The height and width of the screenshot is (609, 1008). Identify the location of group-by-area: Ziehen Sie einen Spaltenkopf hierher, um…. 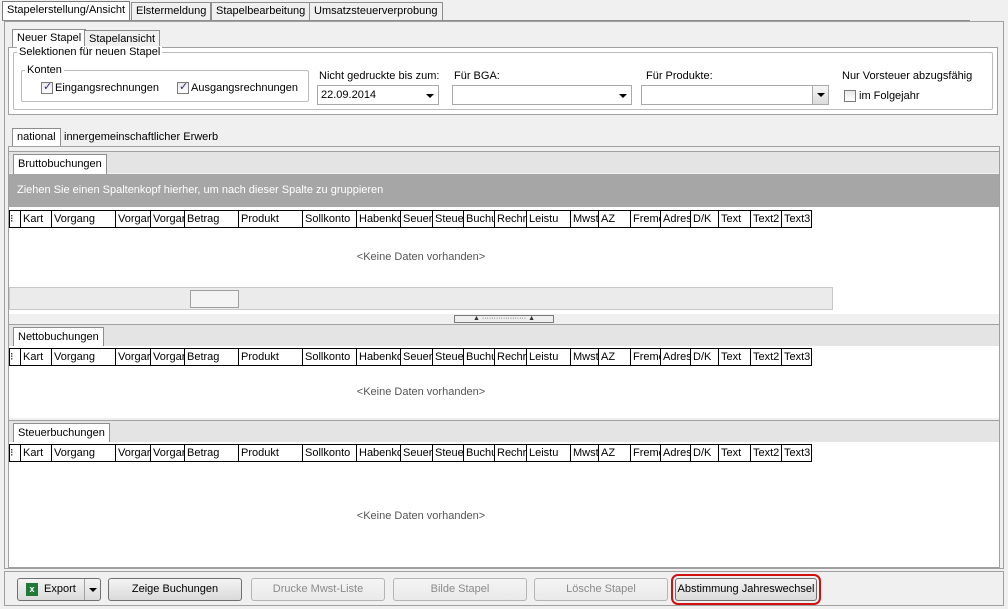
(504, 190).